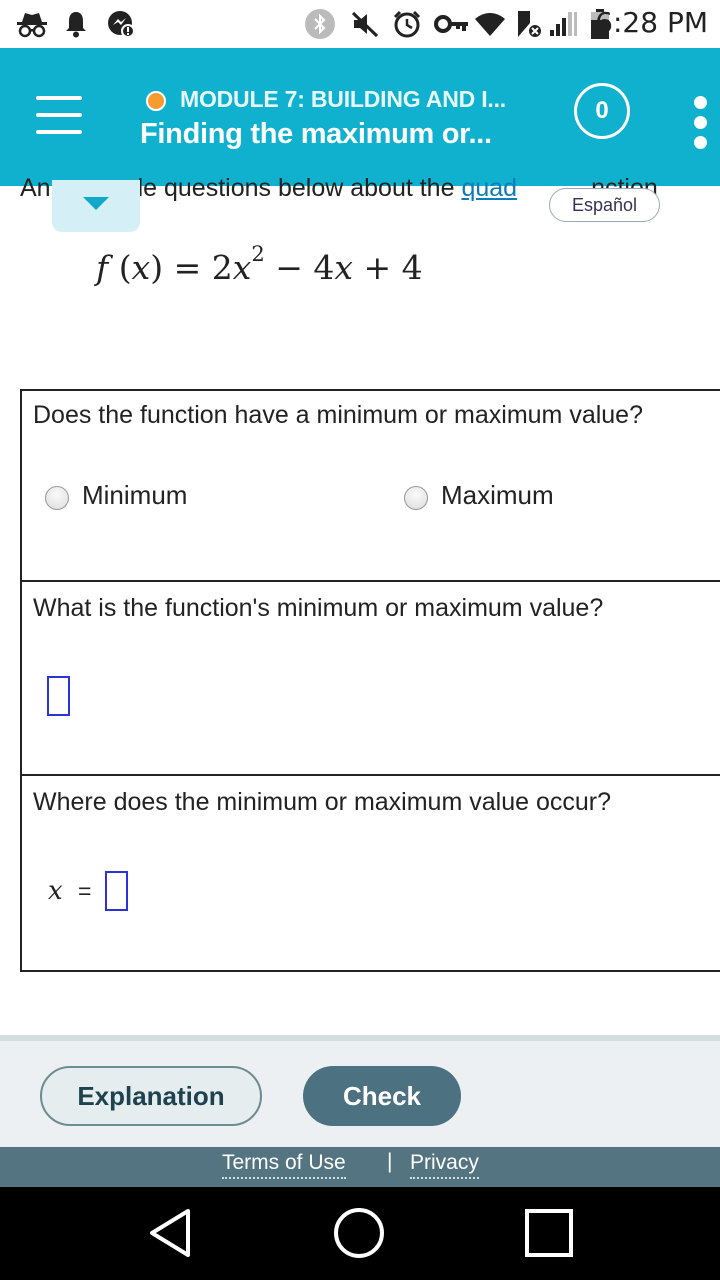 This screenshot has width=720, height=1280. What do you see at coordinates (382, 1096) in the screenshot?
I see `check-button: Check` at bounding box center [382, 1096].